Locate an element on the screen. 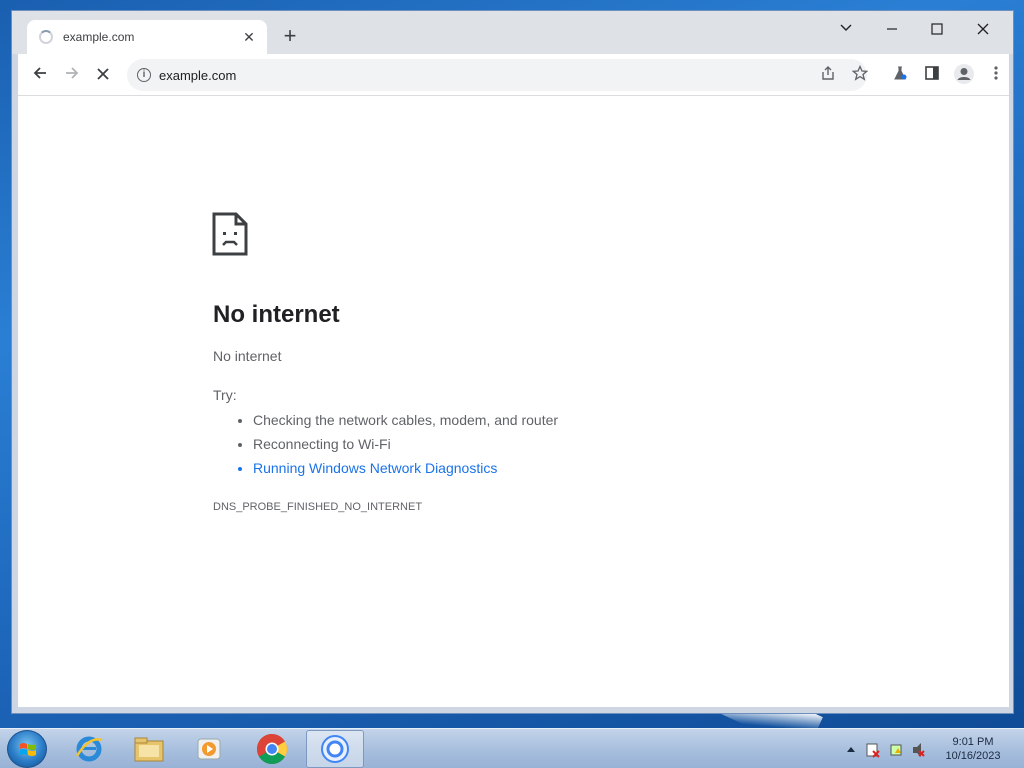 Image resolution: width=1024 pixels, height=768 pixels. system-tray is located at coordinates (885, 751).